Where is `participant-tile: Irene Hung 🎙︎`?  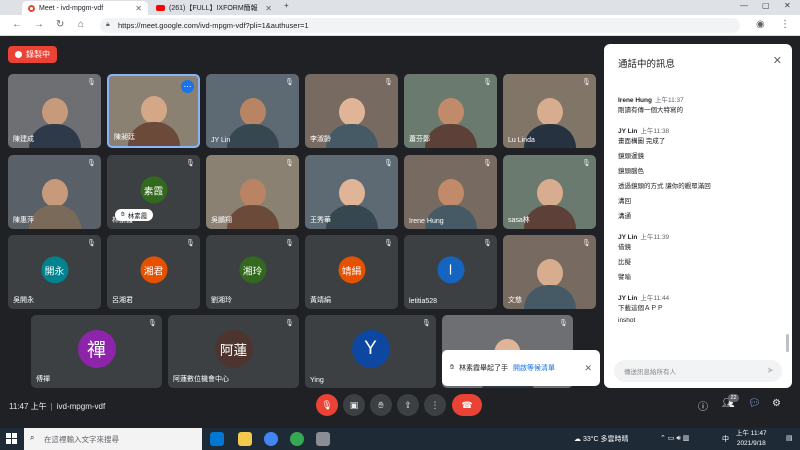 participant-tile: Irene Hung 🎙︎ is located at coordinates (450, 192).